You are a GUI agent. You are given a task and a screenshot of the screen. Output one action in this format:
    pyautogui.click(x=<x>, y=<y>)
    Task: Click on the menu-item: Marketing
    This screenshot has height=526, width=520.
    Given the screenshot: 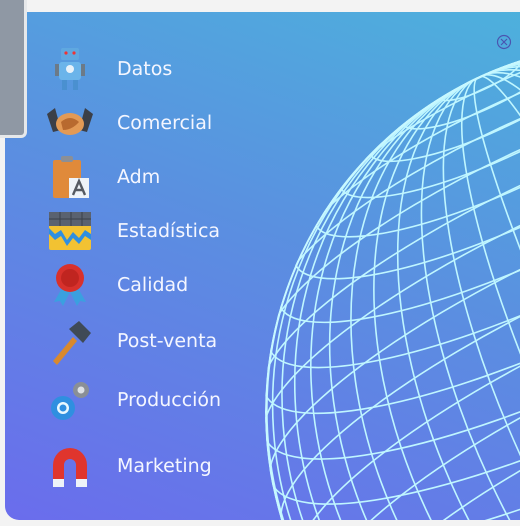 What is the action you would take?
    pyautogui.click(x=128, y=466)
    